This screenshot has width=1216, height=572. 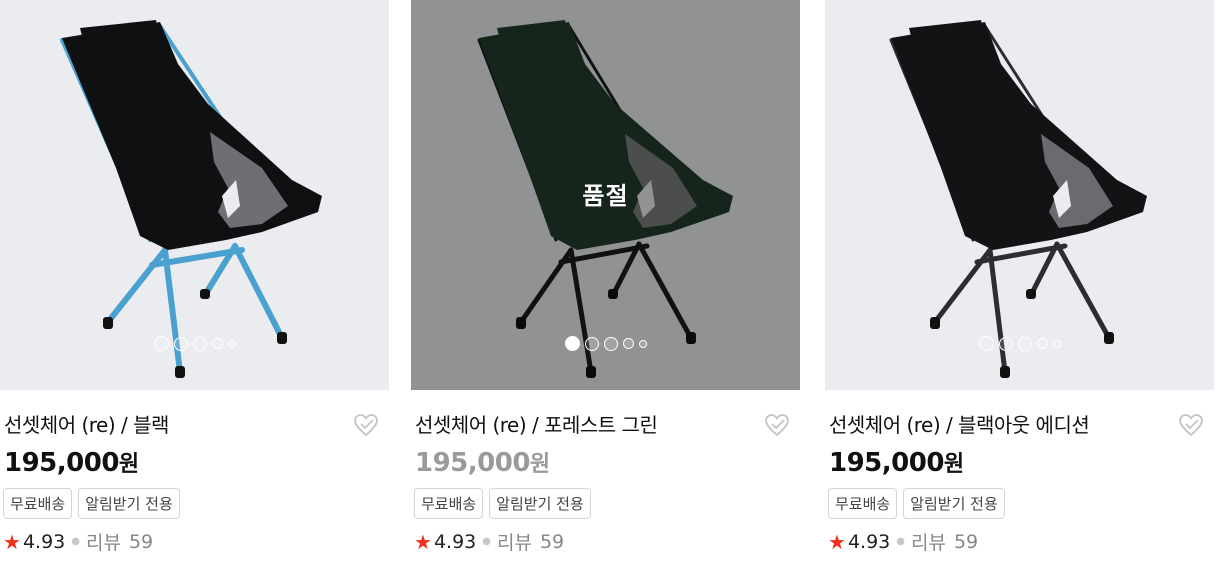 What do you see at coordinates (959, 423) in the screenshot?
I see `product-name: 선셋체어 (re) / 블랙아웃 에디션` at bounding box center [959, 423].